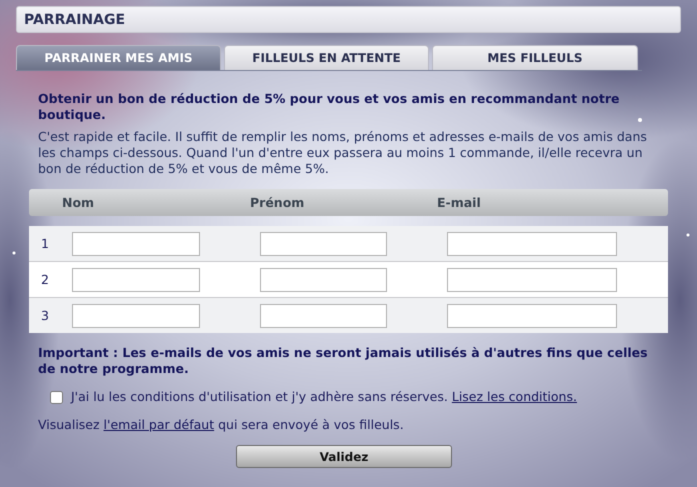  I want to click on terms-link: Lisez les conditions., so click(514, 396).